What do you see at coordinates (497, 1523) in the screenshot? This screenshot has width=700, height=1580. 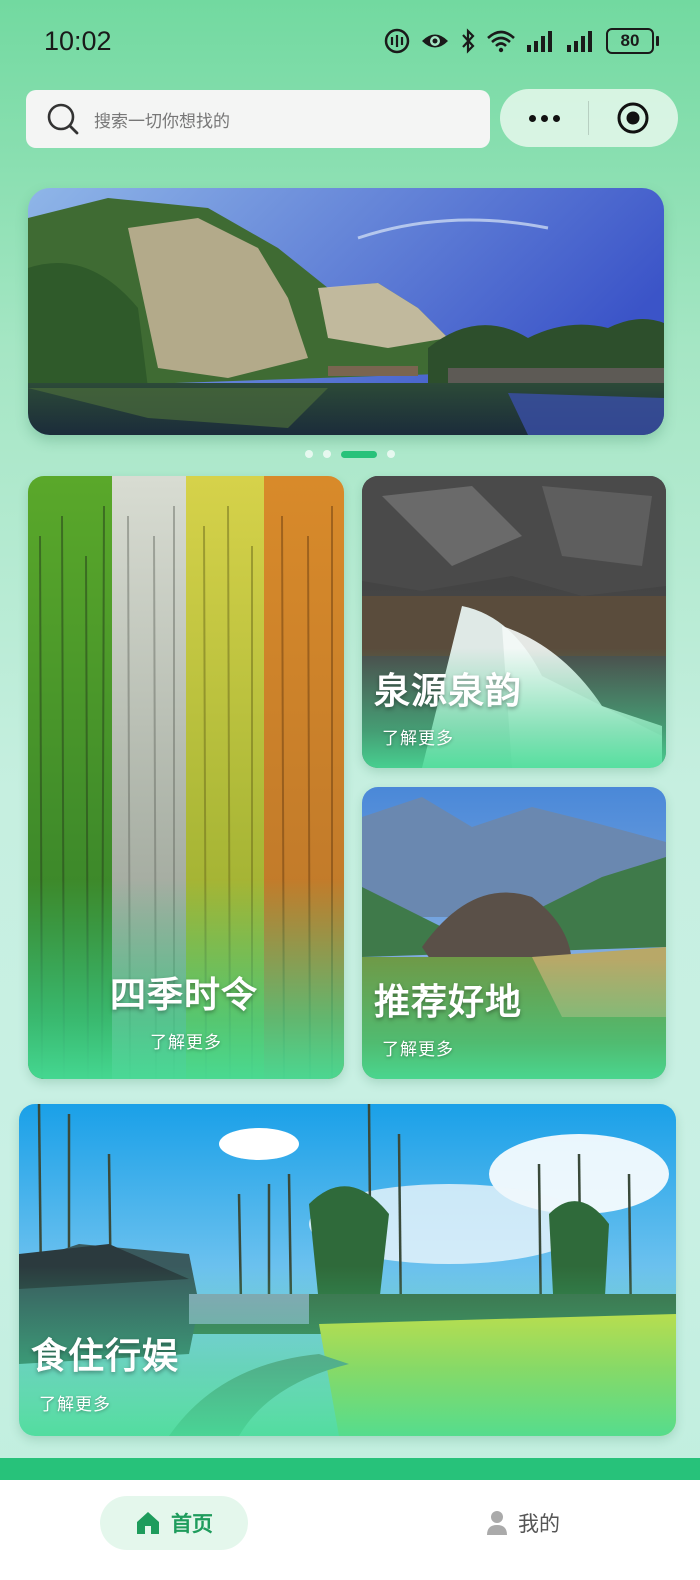 I see `user-icon` at bounding box center [497, 1523].